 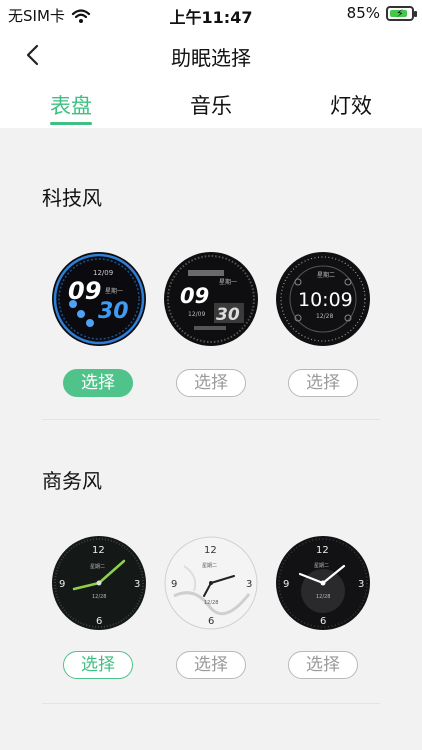 I want to click on section-title-business: 商务风, so click(x=72, y=481).